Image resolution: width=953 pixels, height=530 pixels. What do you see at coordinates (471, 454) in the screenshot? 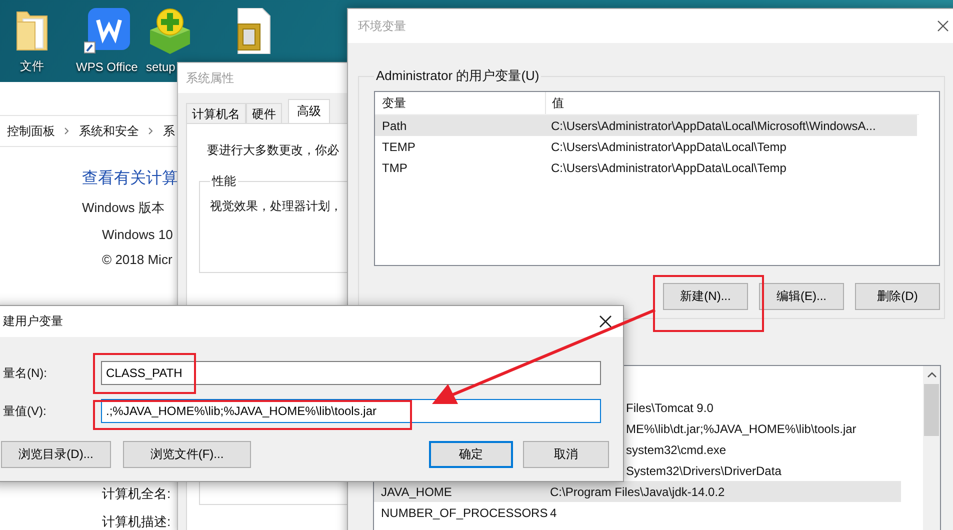
I see `dialog-button: 确定` at bounding box center [471, 454].